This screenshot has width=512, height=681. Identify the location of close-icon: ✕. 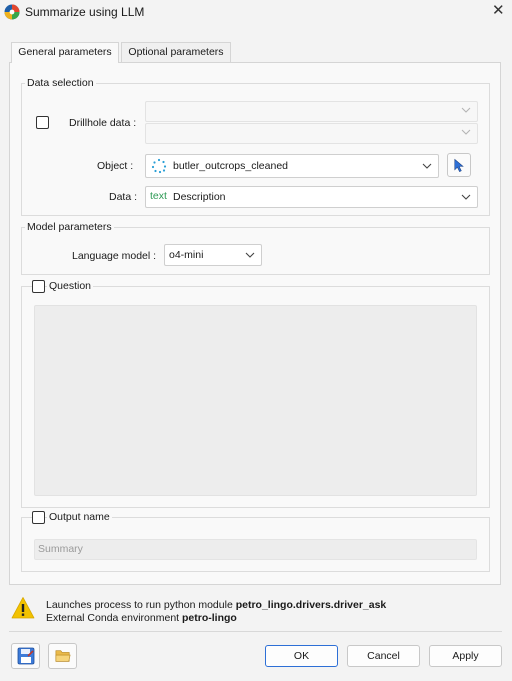
(498, 11).